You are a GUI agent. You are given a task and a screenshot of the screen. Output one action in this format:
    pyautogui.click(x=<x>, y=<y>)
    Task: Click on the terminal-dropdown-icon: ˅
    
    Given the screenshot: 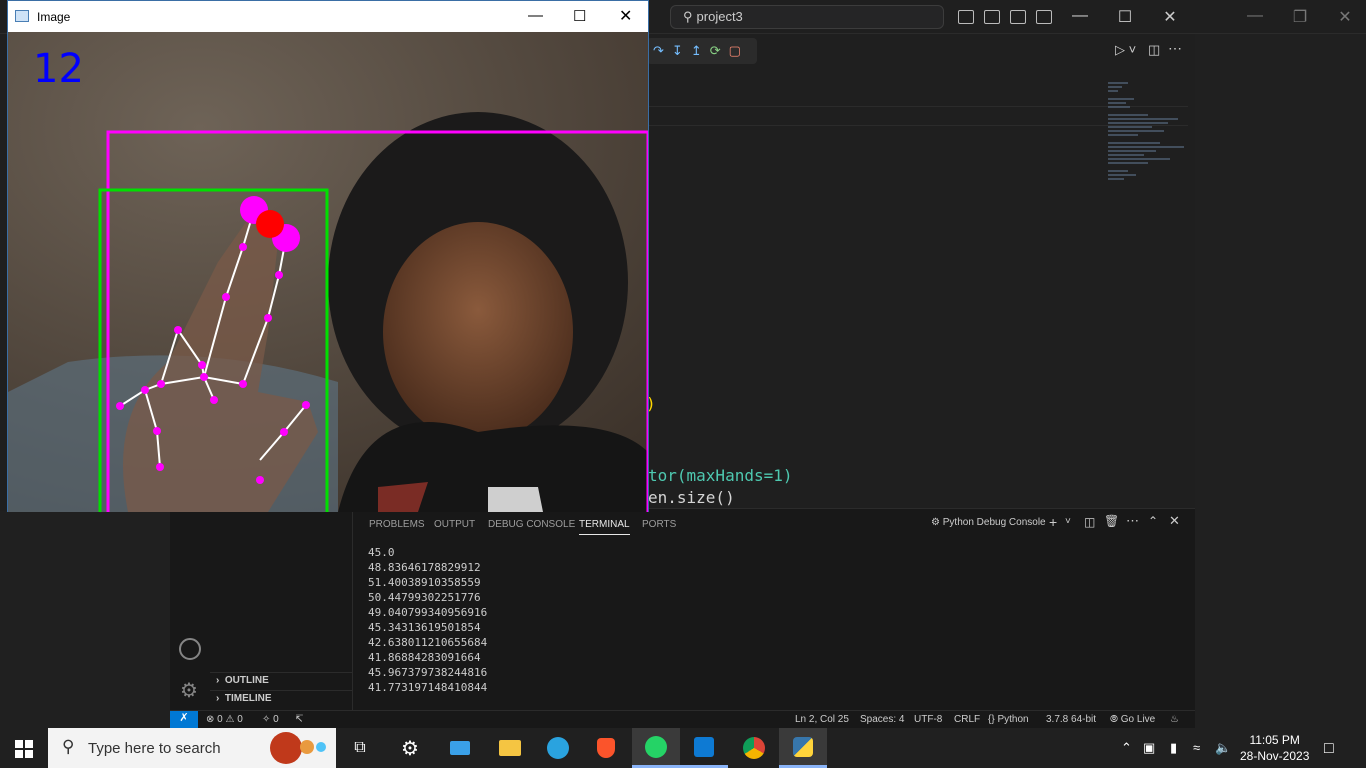 What is the action you would take?
    pyautogui.click(x=1068, y=521)
    